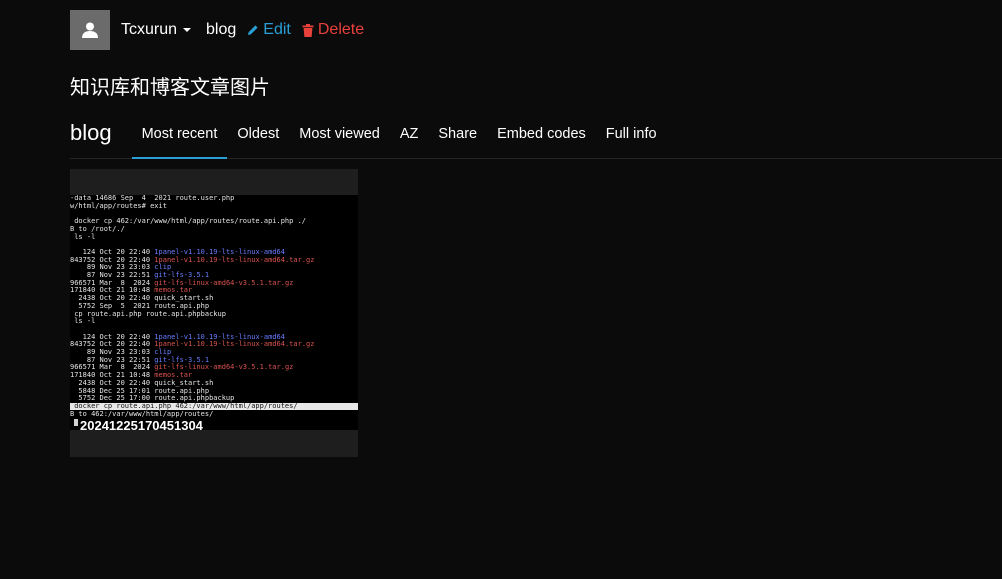  Describe the element at coordinates (91, 132) in the screenshot. I see `section-title: blog` at that location.